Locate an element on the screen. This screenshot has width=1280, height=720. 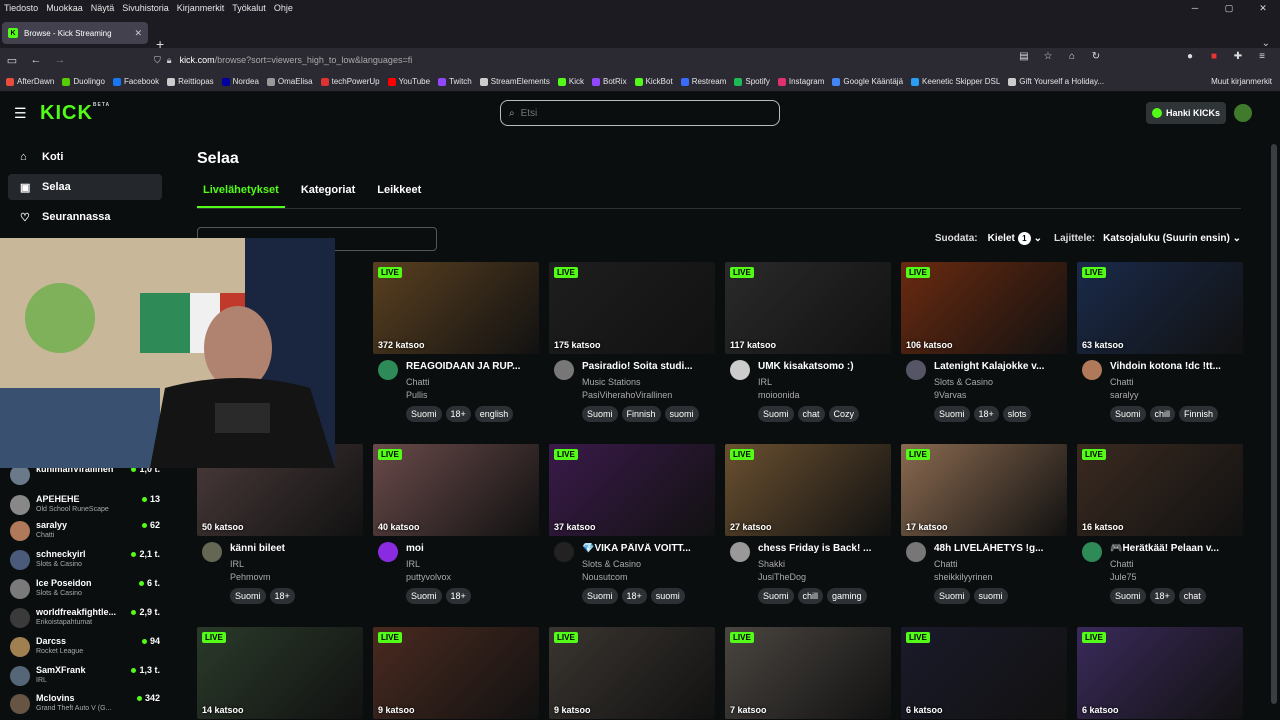
tab-livestreams: Livelähetykset is located at coordinates (241, 196).